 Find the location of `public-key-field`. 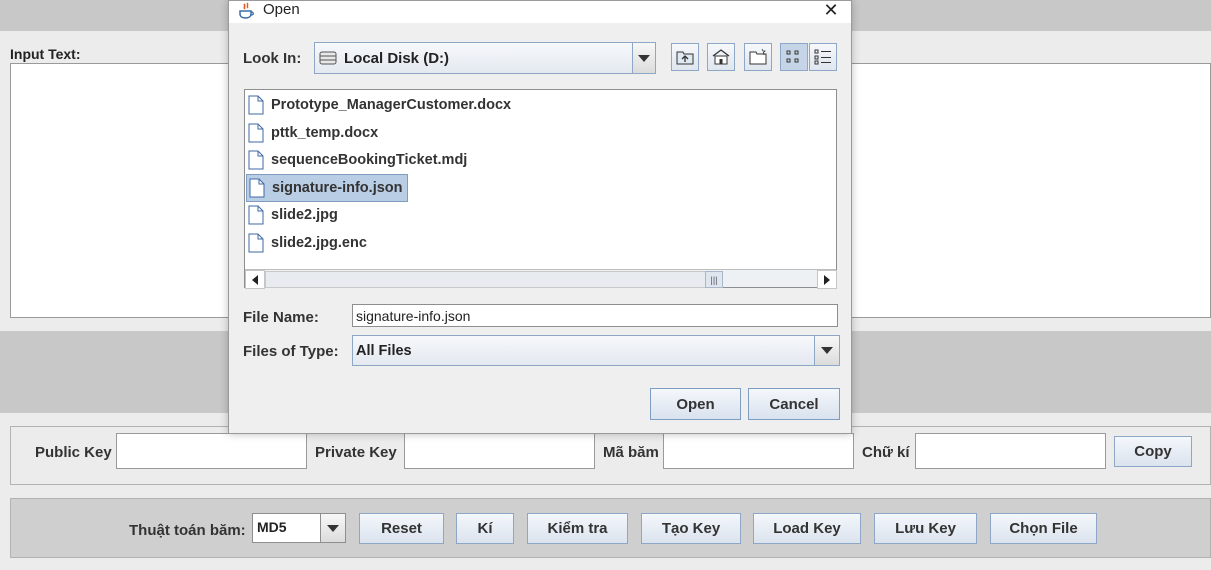

public-key-field is located at coordinates (211, 451).